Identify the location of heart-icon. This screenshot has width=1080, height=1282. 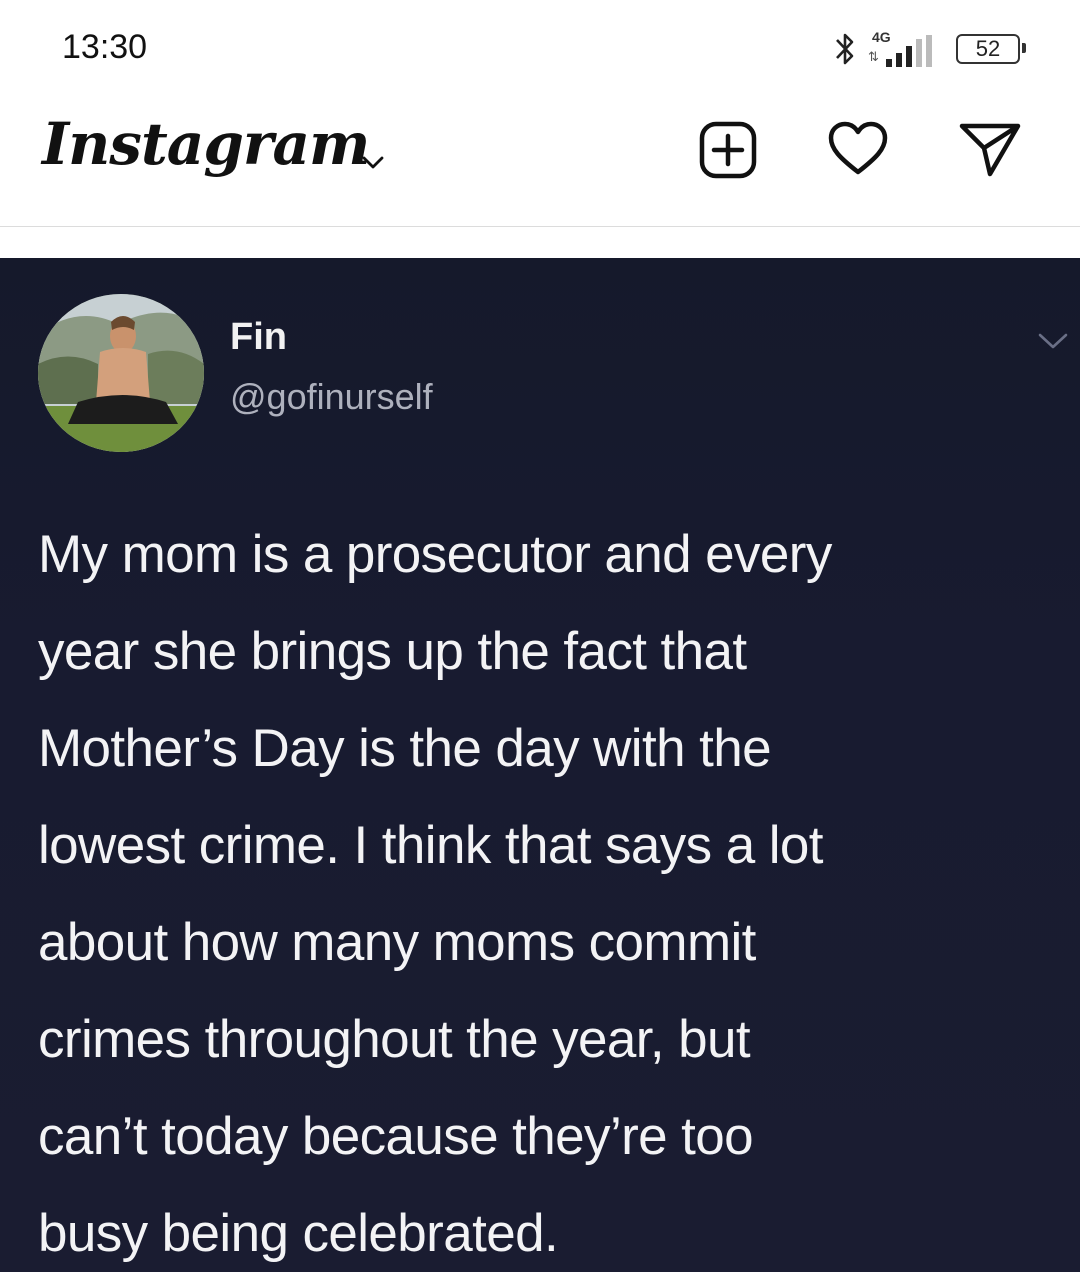
(858, 150).